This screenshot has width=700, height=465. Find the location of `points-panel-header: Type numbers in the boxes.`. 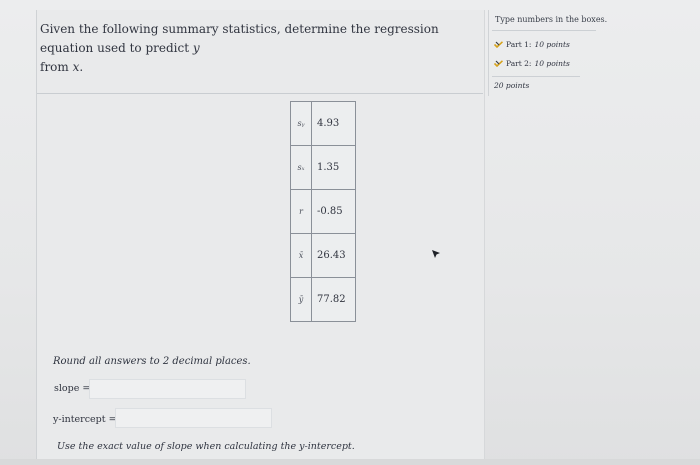

points-panel-header: Type numbers in the boxes. is located at coordinates (551, 19).